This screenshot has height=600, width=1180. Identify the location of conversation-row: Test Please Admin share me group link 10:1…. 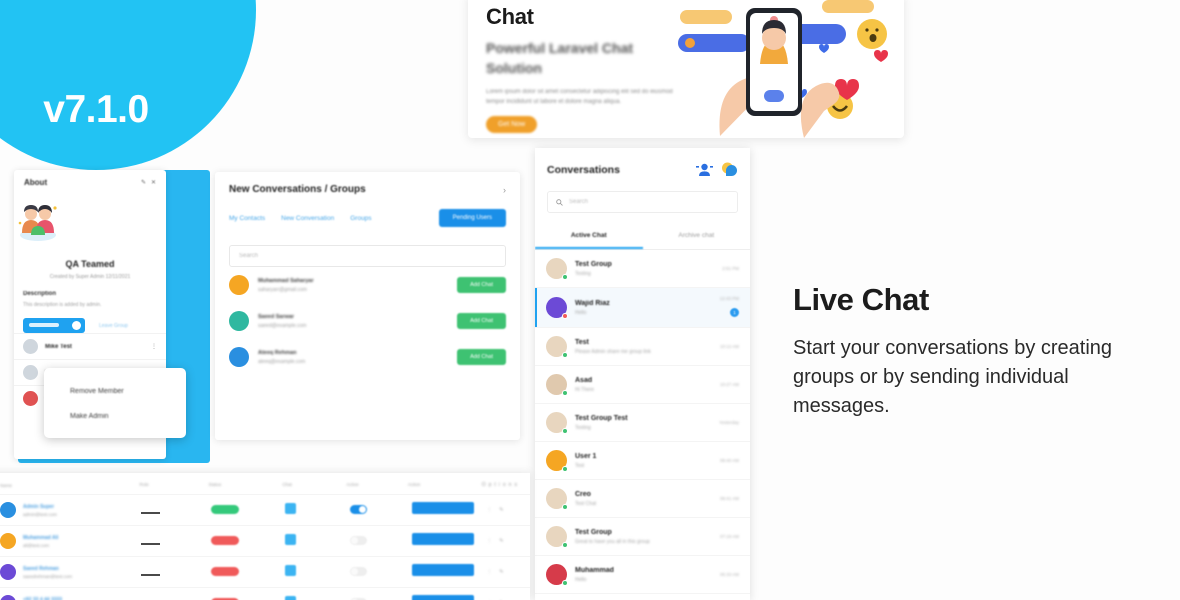
(642, 347).